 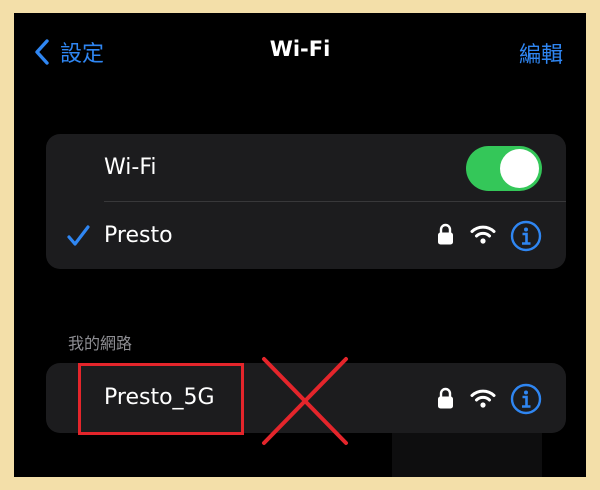 What do you see at coordinates (306, 235) in the screenshot?
I see `connected-network-row: Presto` at bounding box center [306, 235].